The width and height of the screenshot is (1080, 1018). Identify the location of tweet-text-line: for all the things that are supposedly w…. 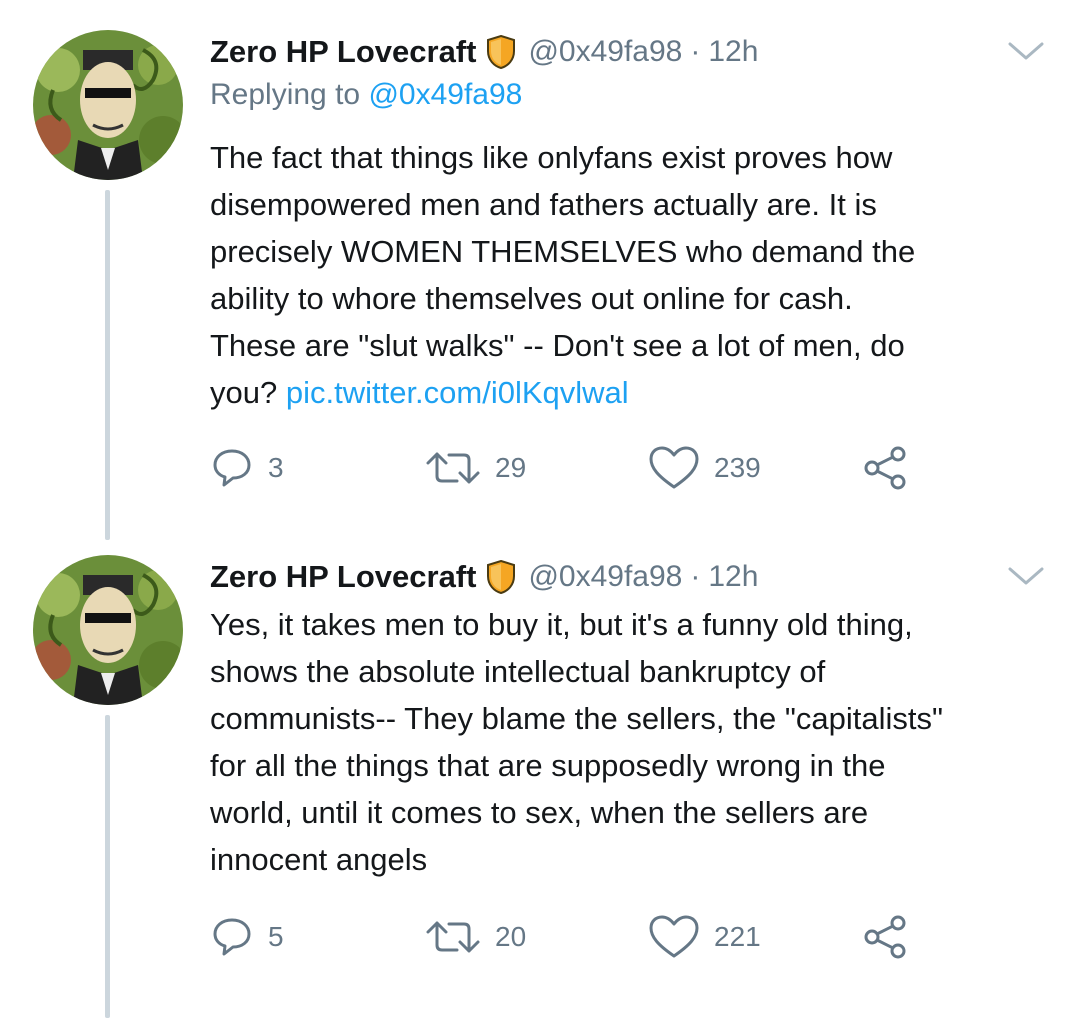
(548, 765).